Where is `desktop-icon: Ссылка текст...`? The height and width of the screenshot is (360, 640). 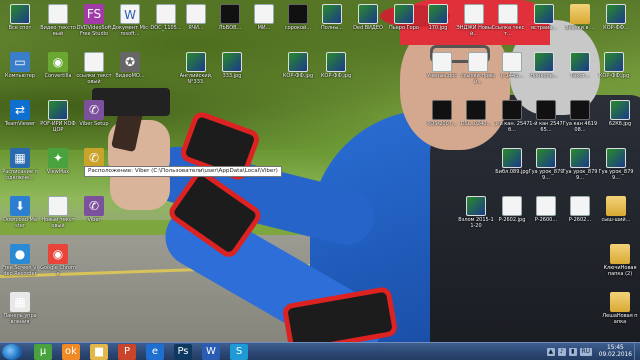
desktop-icon: Ссылка текст... is located at coordinates (508, 20).